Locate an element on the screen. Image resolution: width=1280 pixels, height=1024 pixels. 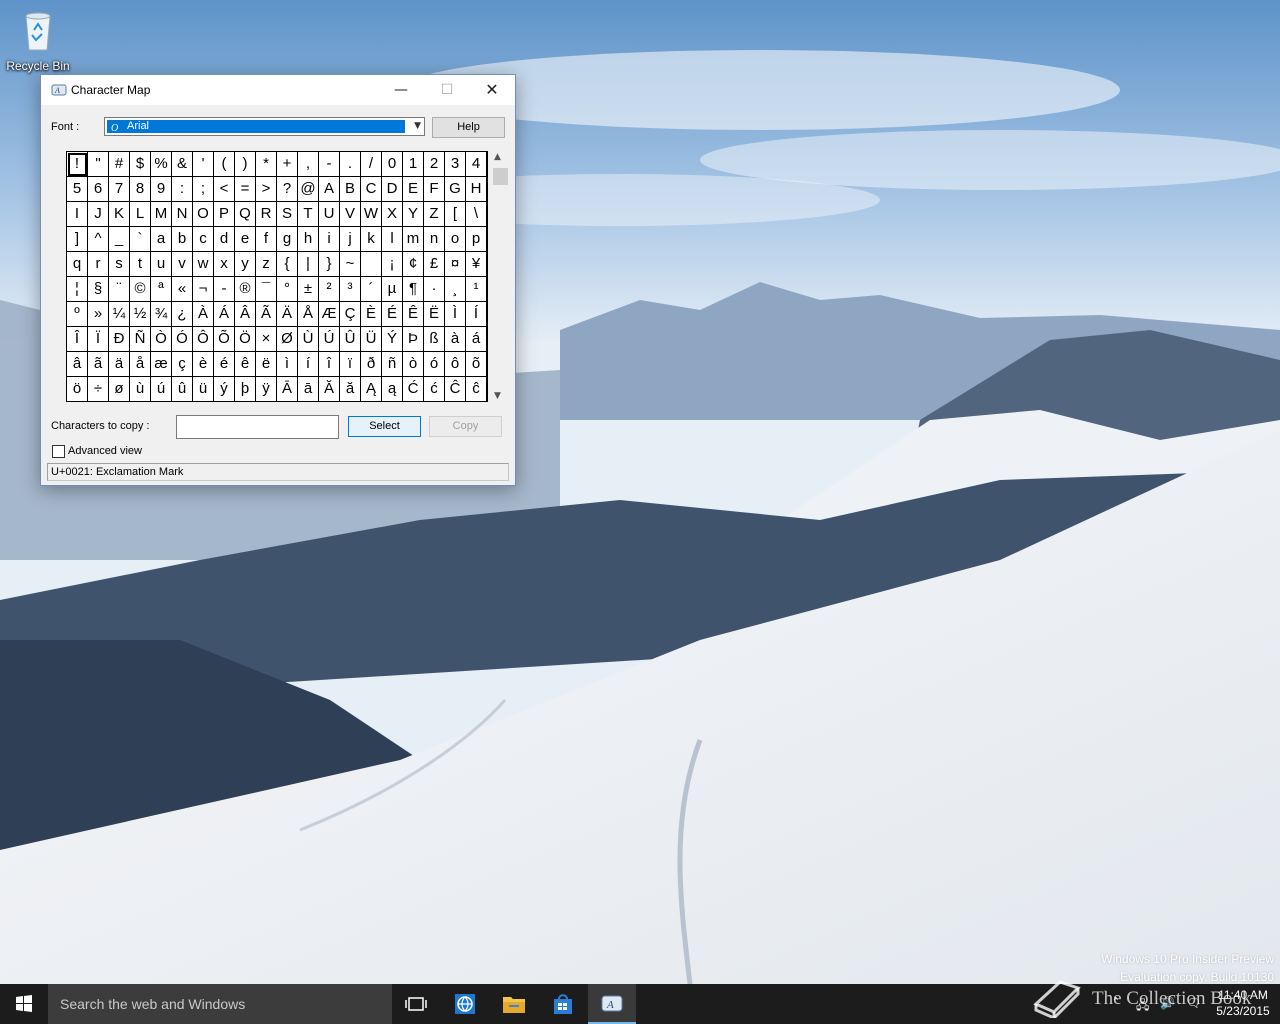
char-cell: Û is located at coordinates (350, 339).